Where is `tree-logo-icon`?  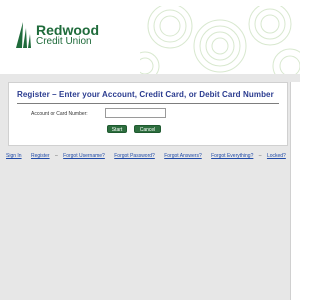
tree-logo-icon is located at coordinates (23, 35).